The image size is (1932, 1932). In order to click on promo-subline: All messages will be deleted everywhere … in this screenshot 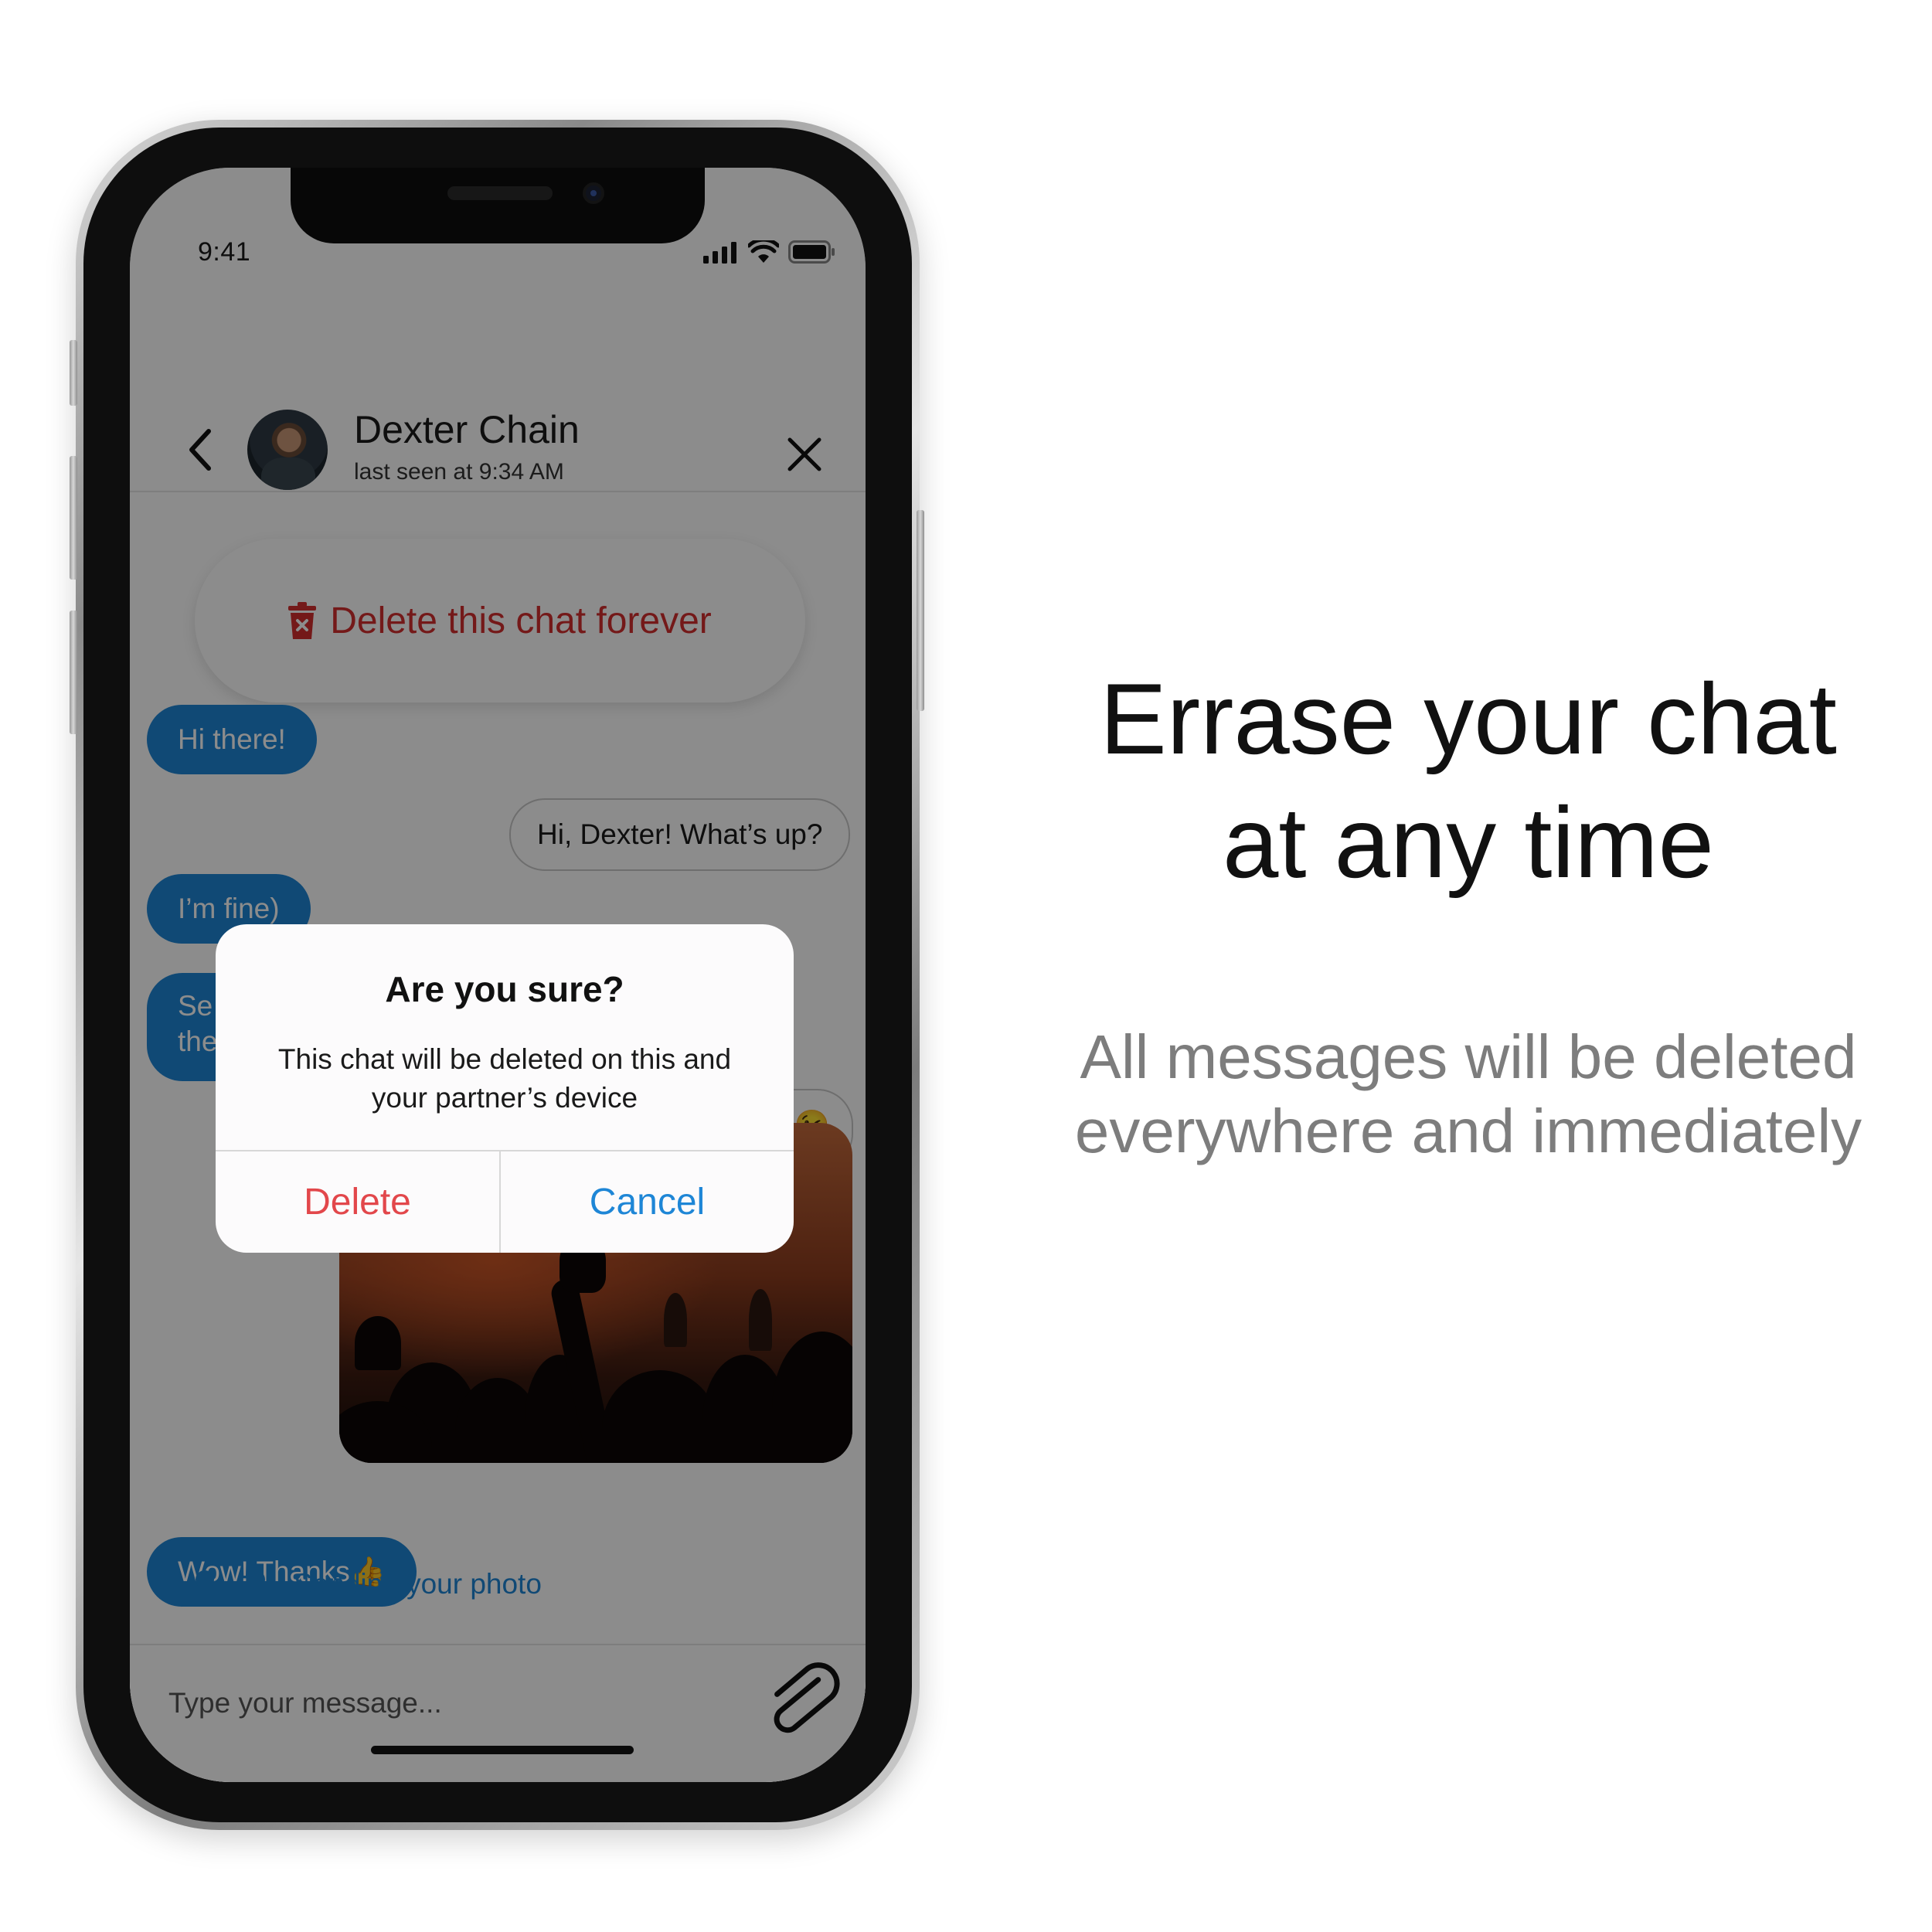, I will do `click(1468, 1094)`.